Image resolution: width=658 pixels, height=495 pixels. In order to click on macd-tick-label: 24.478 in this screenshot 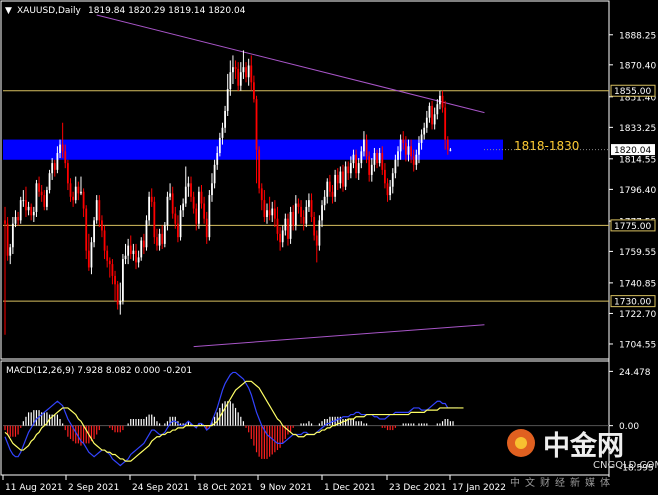, I will do `click(635, 373)`.